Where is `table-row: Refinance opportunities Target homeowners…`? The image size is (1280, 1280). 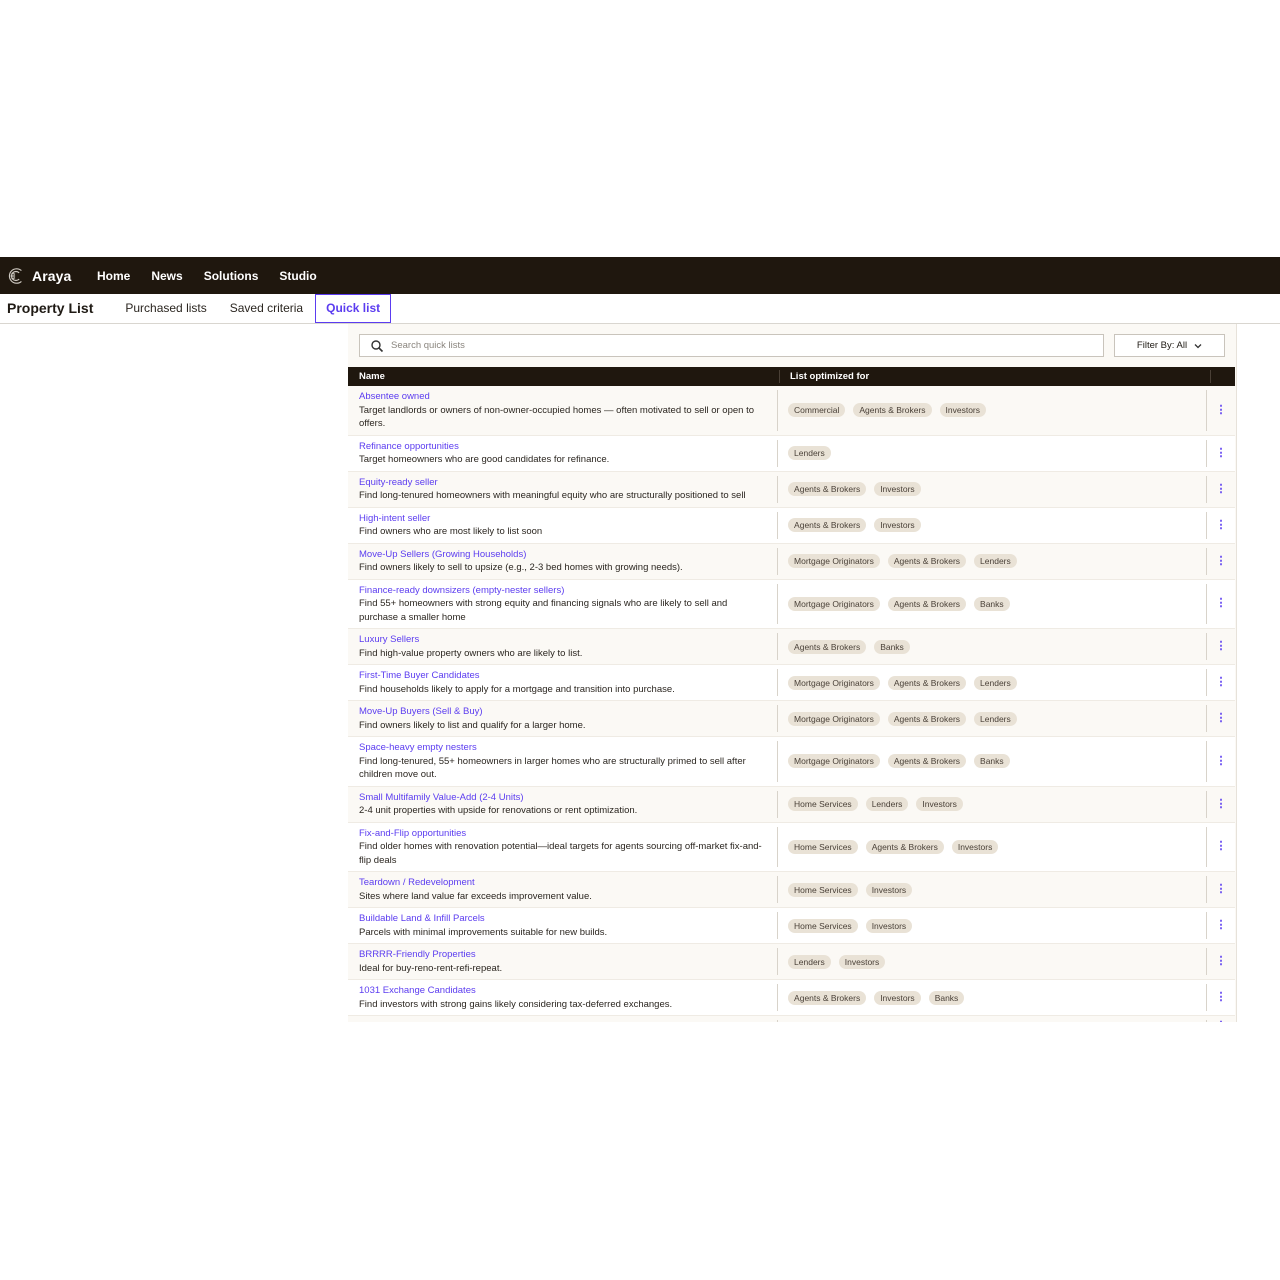
table-row: Refinance opportunities Target homeowners… is located at coordinates (791, 453).